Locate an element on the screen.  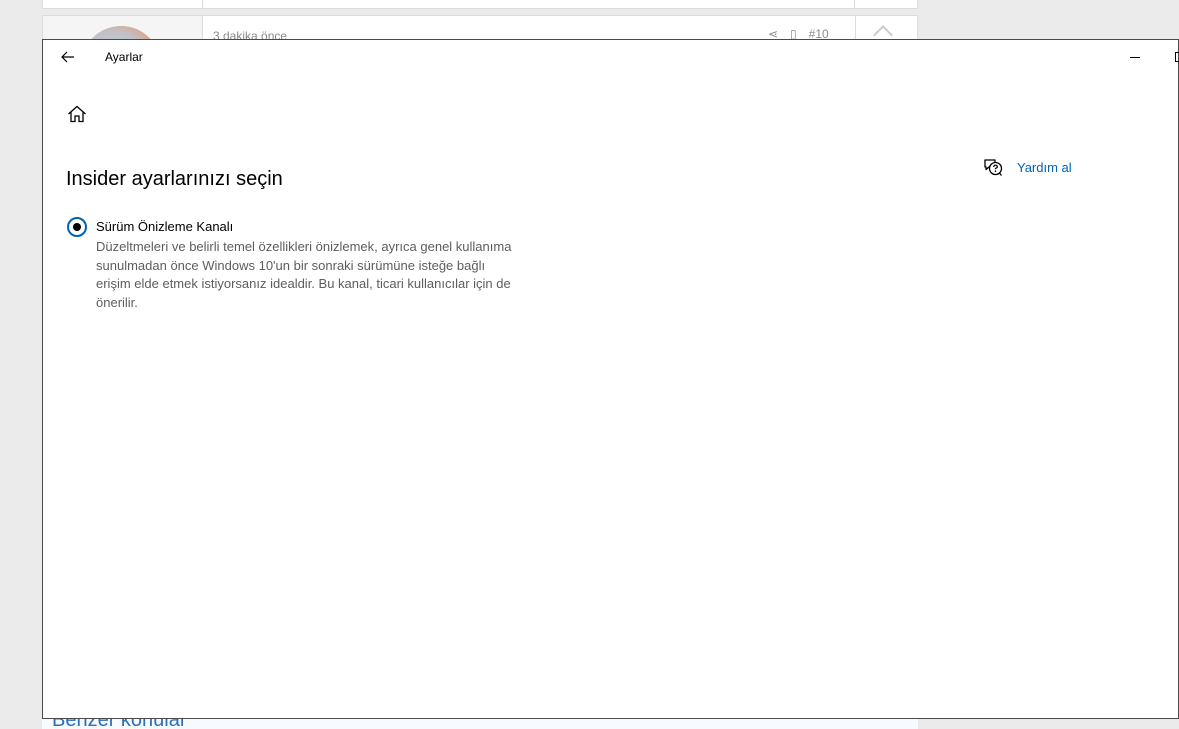
back-arrow-icon is located at coordinates (67, 57).